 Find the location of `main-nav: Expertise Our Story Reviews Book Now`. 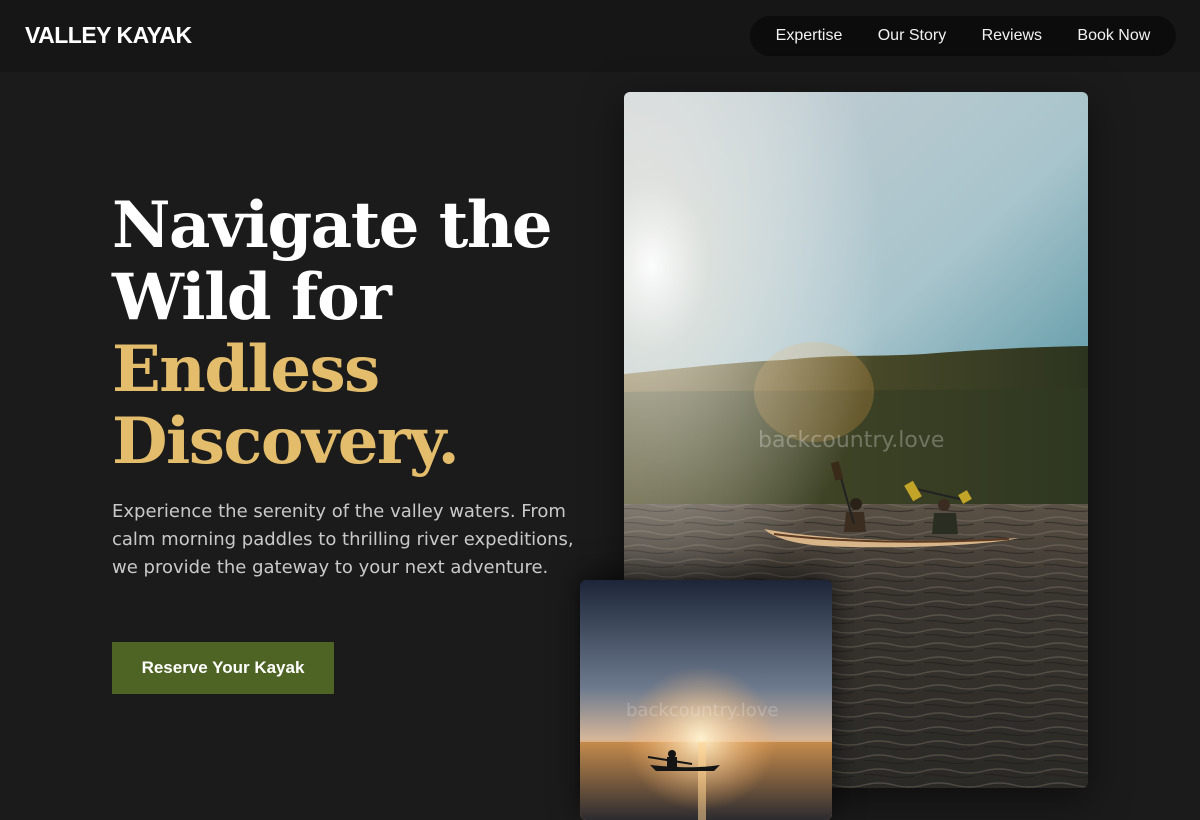

main-nav: Expertise Our Story Reviews Book Now is located at coordinates (963, 36).